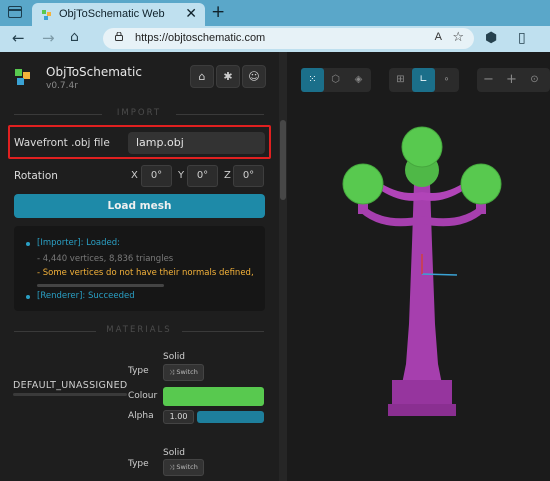 Image resolution: width=550 pixels, height=481 pixels. Describe the element at coordinates (534, 80) in the screenshot. I see `center-icon: ⊙` at that location.